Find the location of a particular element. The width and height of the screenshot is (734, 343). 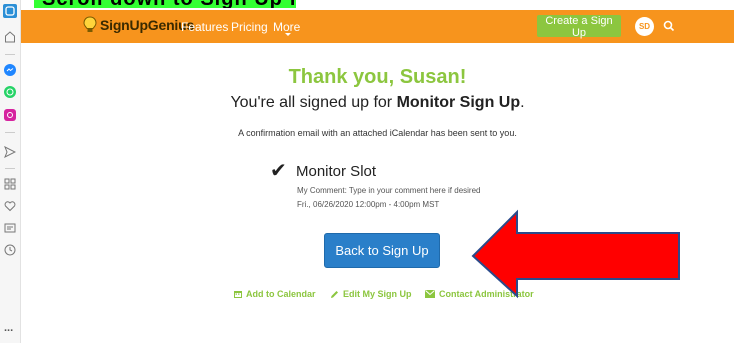

messenger-icon is located at coordinates (10, 70).